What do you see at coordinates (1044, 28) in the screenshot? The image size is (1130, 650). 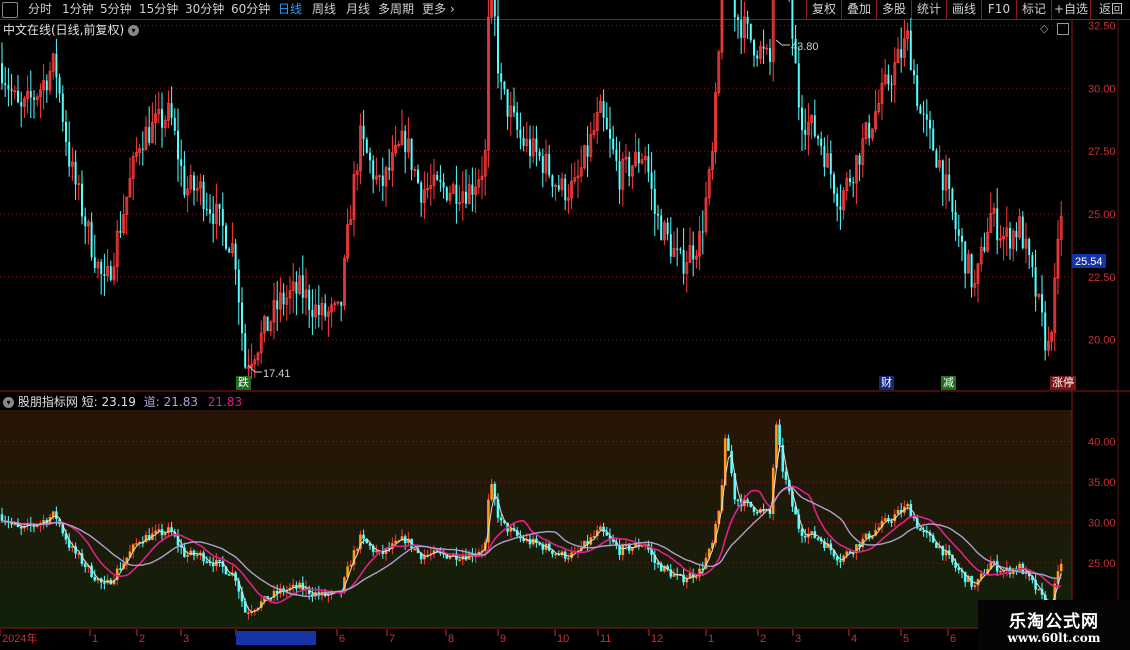 I see `diamond-icon: ◇` at bounding box center [1044, 28].